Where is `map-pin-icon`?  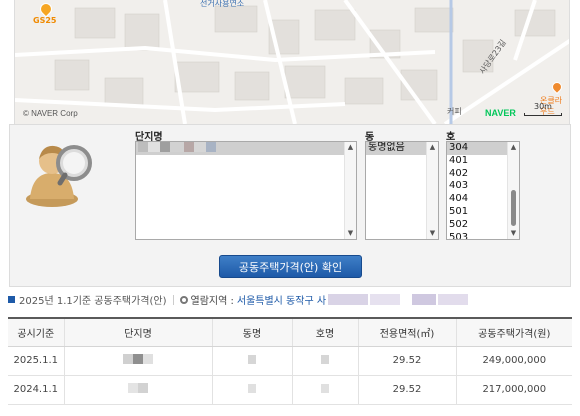
map-pin-icon is located at coordinates (46, 9).